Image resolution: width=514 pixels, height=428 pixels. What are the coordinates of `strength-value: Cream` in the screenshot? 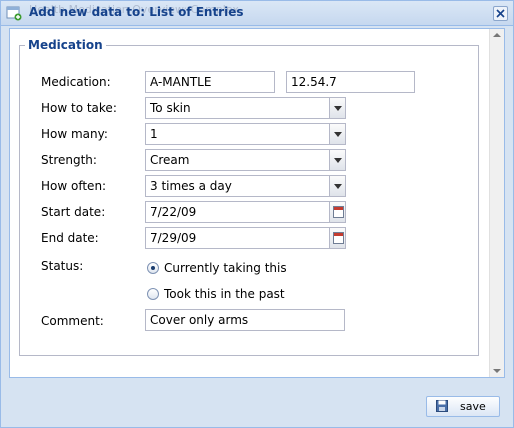 It's located at (170, 160).